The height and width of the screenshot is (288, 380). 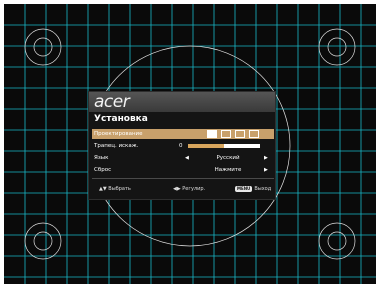 I want to click on footer-divider, so click(x=183, y=178).